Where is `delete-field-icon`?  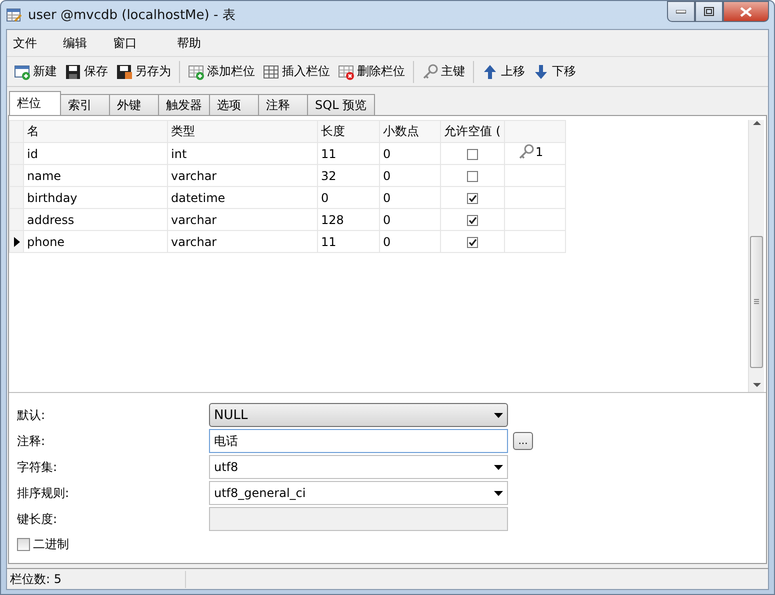
delete-field-icon is located at coordinates (346, 72).